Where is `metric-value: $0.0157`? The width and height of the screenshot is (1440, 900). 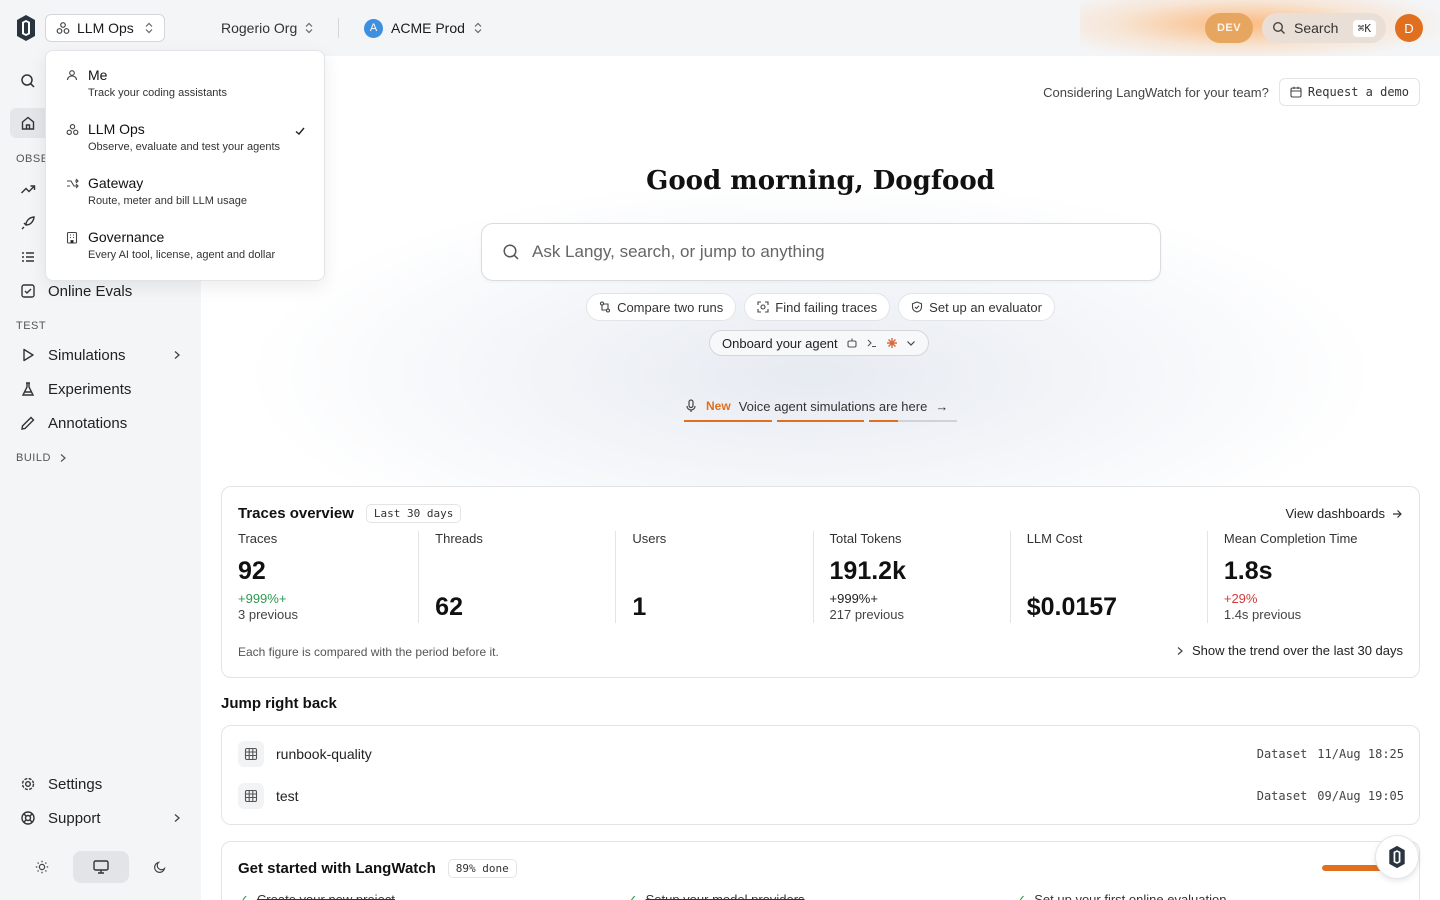 metric-value: $0.0157 is located at coordinates (1072, 607).